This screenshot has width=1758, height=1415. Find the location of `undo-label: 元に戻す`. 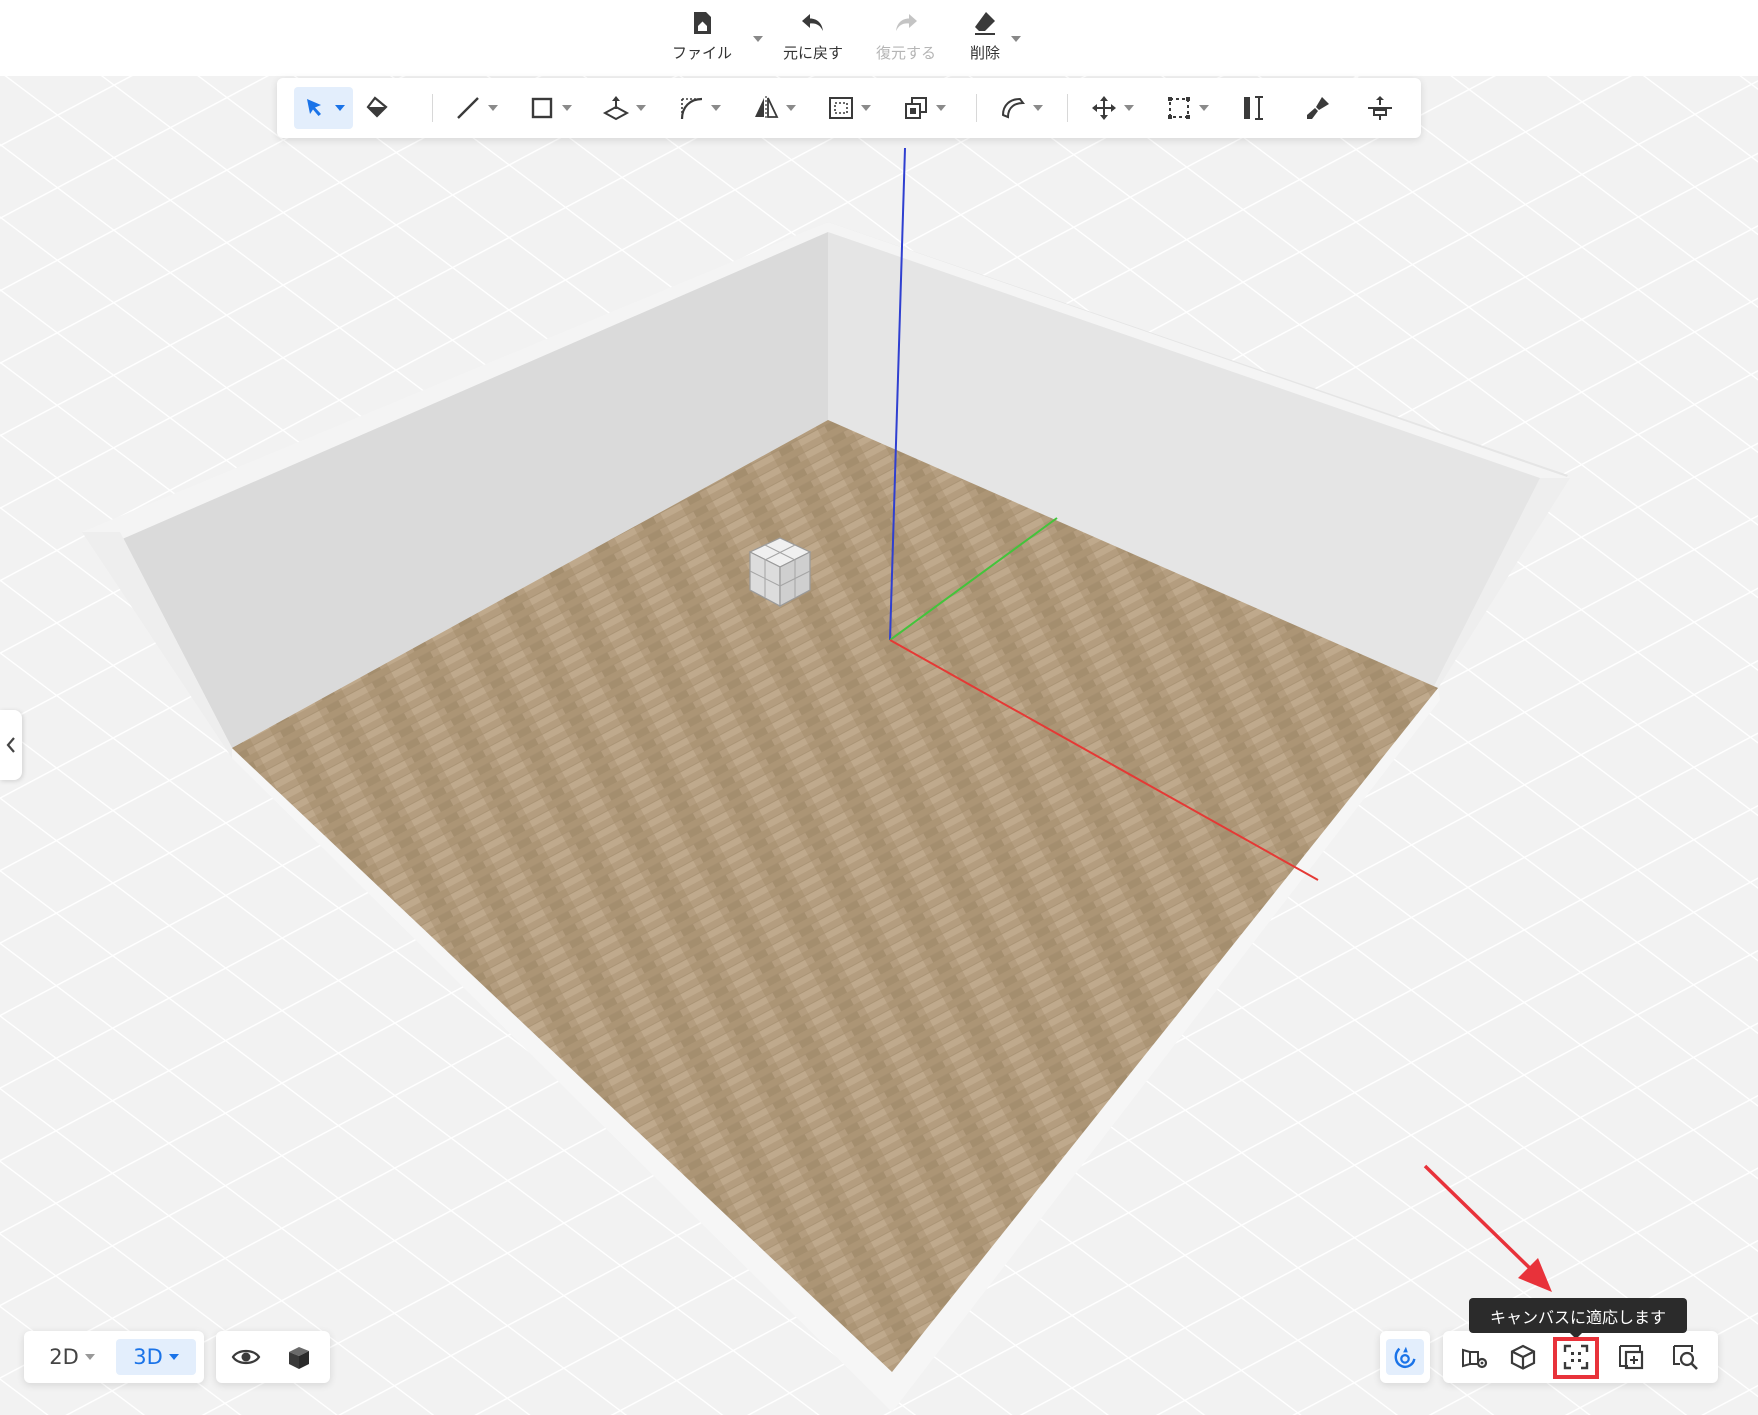

undo-label: 元に戻す is located at coordinates (813, 53).